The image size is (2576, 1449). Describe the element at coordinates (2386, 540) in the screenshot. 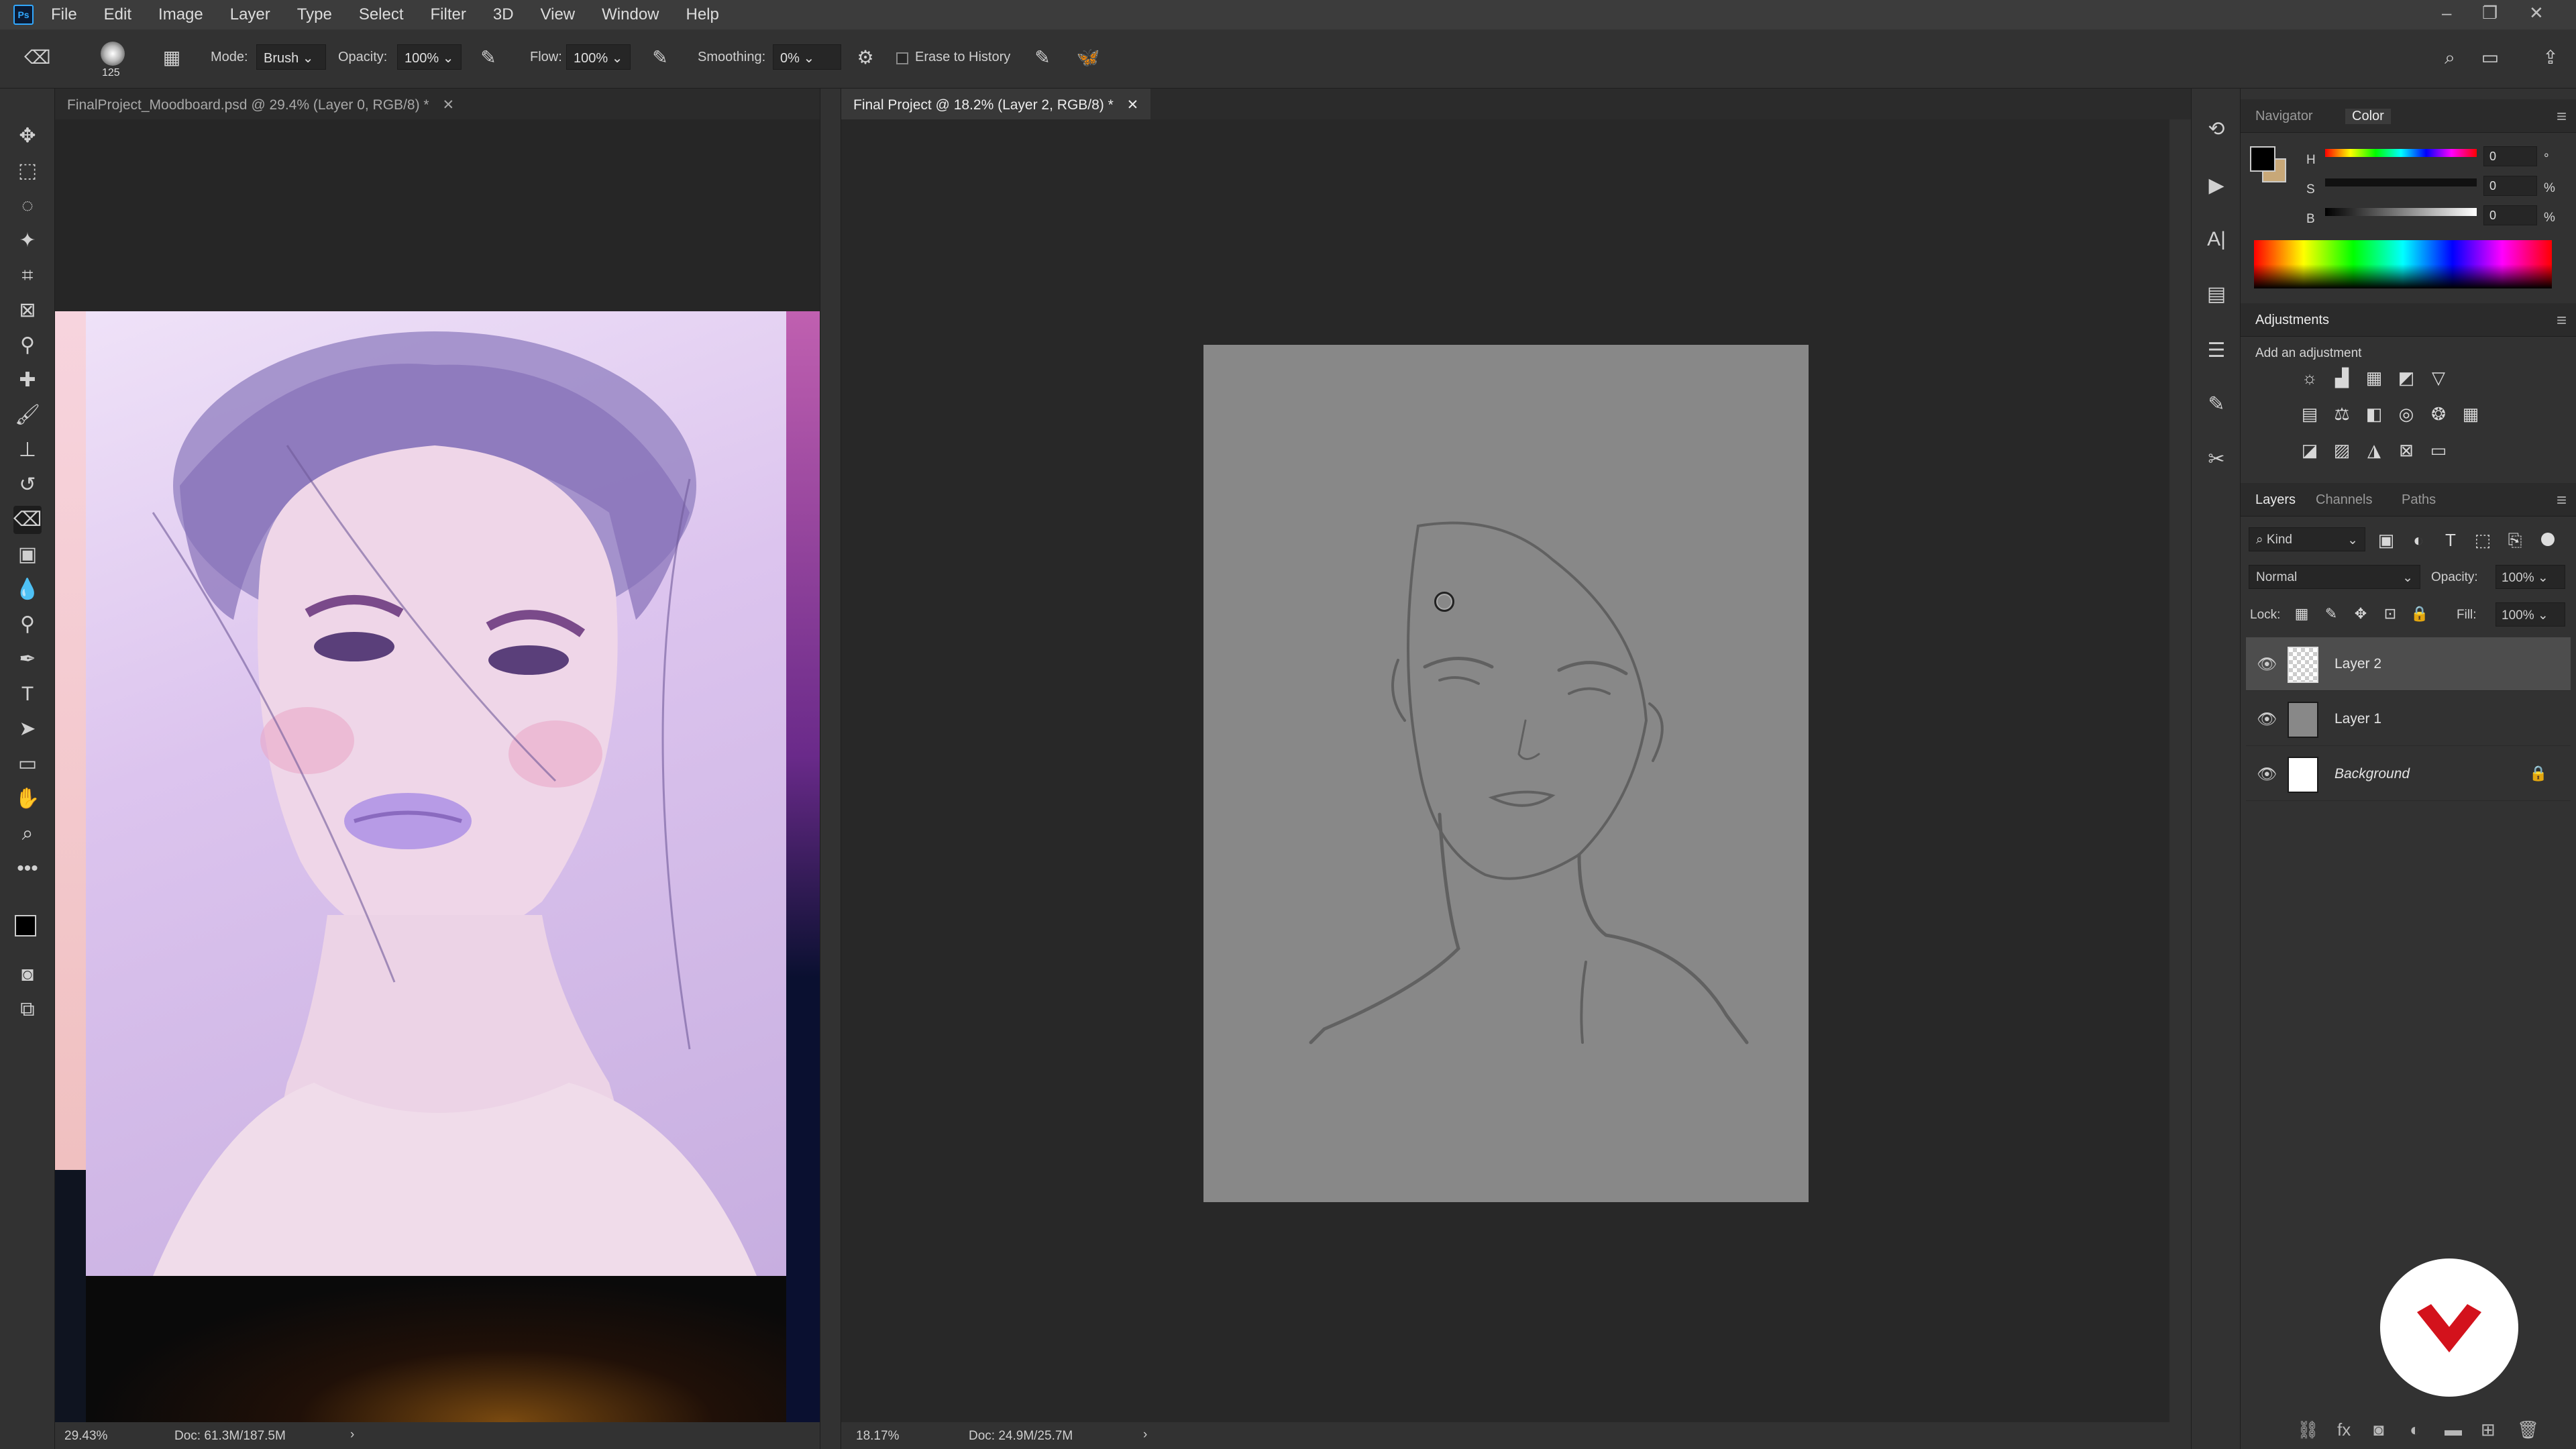

I see `filter-pixel-icon: ▣` at that location.